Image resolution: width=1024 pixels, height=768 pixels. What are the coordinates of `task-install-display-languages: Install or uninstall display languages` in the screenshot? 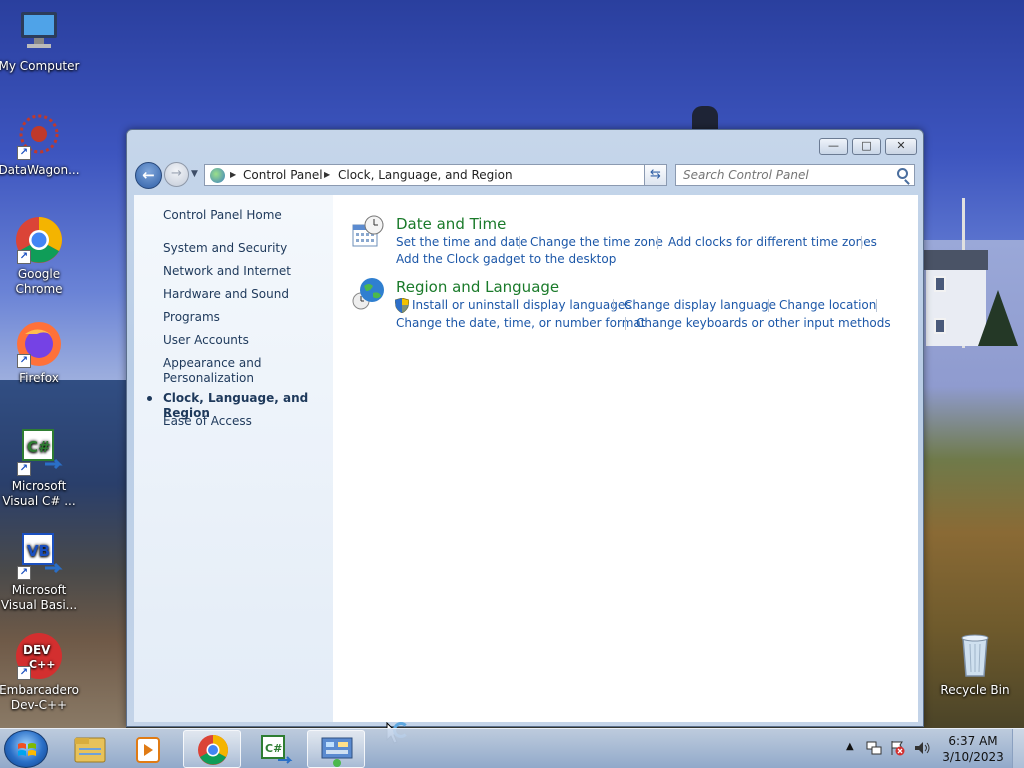 It's located at (522, 305).